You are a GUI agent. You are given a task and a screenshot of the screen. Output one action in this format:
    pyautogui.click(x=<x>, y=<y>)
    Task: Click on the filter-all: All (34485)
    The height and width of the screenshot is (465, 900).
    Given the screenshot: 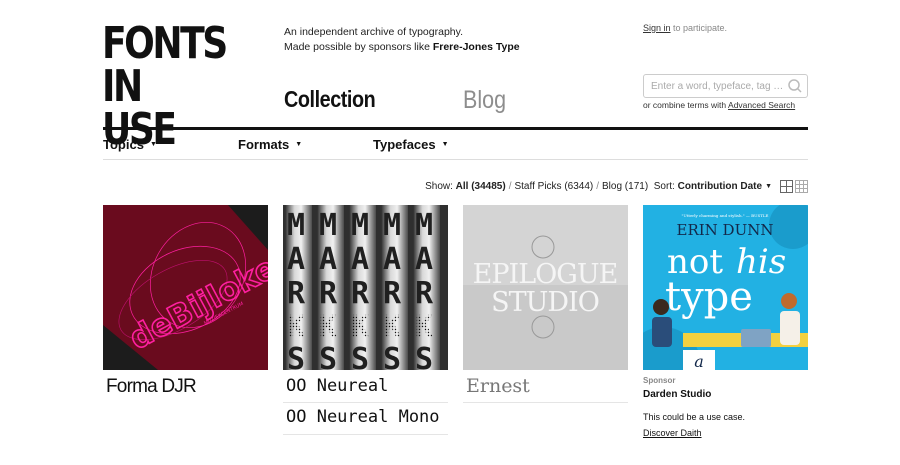 What is the action you would take?
    pyautogui.click(x=481, y=186)
    